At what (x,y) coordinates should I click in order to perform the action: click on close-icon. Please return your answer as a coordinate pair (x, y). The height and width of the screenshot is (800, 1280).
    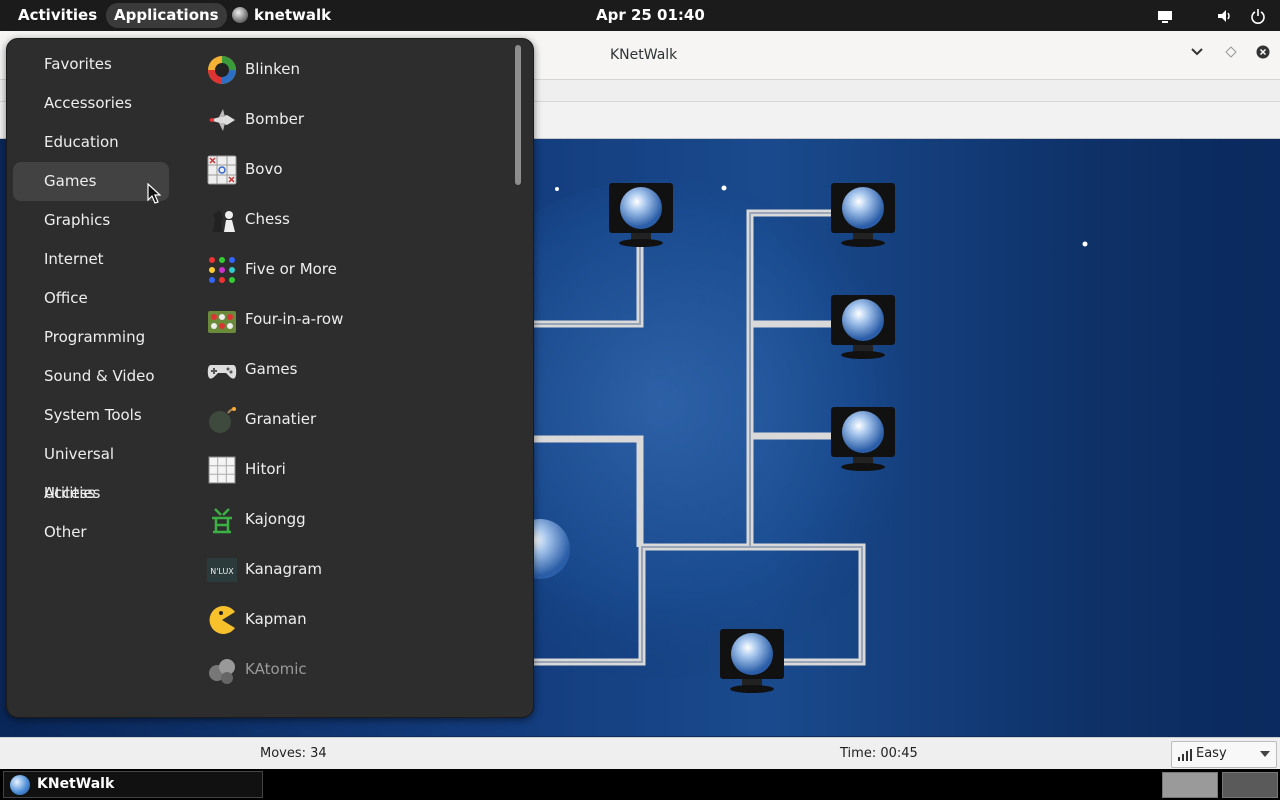
    Looking at the image, I should click on (1263, 52).